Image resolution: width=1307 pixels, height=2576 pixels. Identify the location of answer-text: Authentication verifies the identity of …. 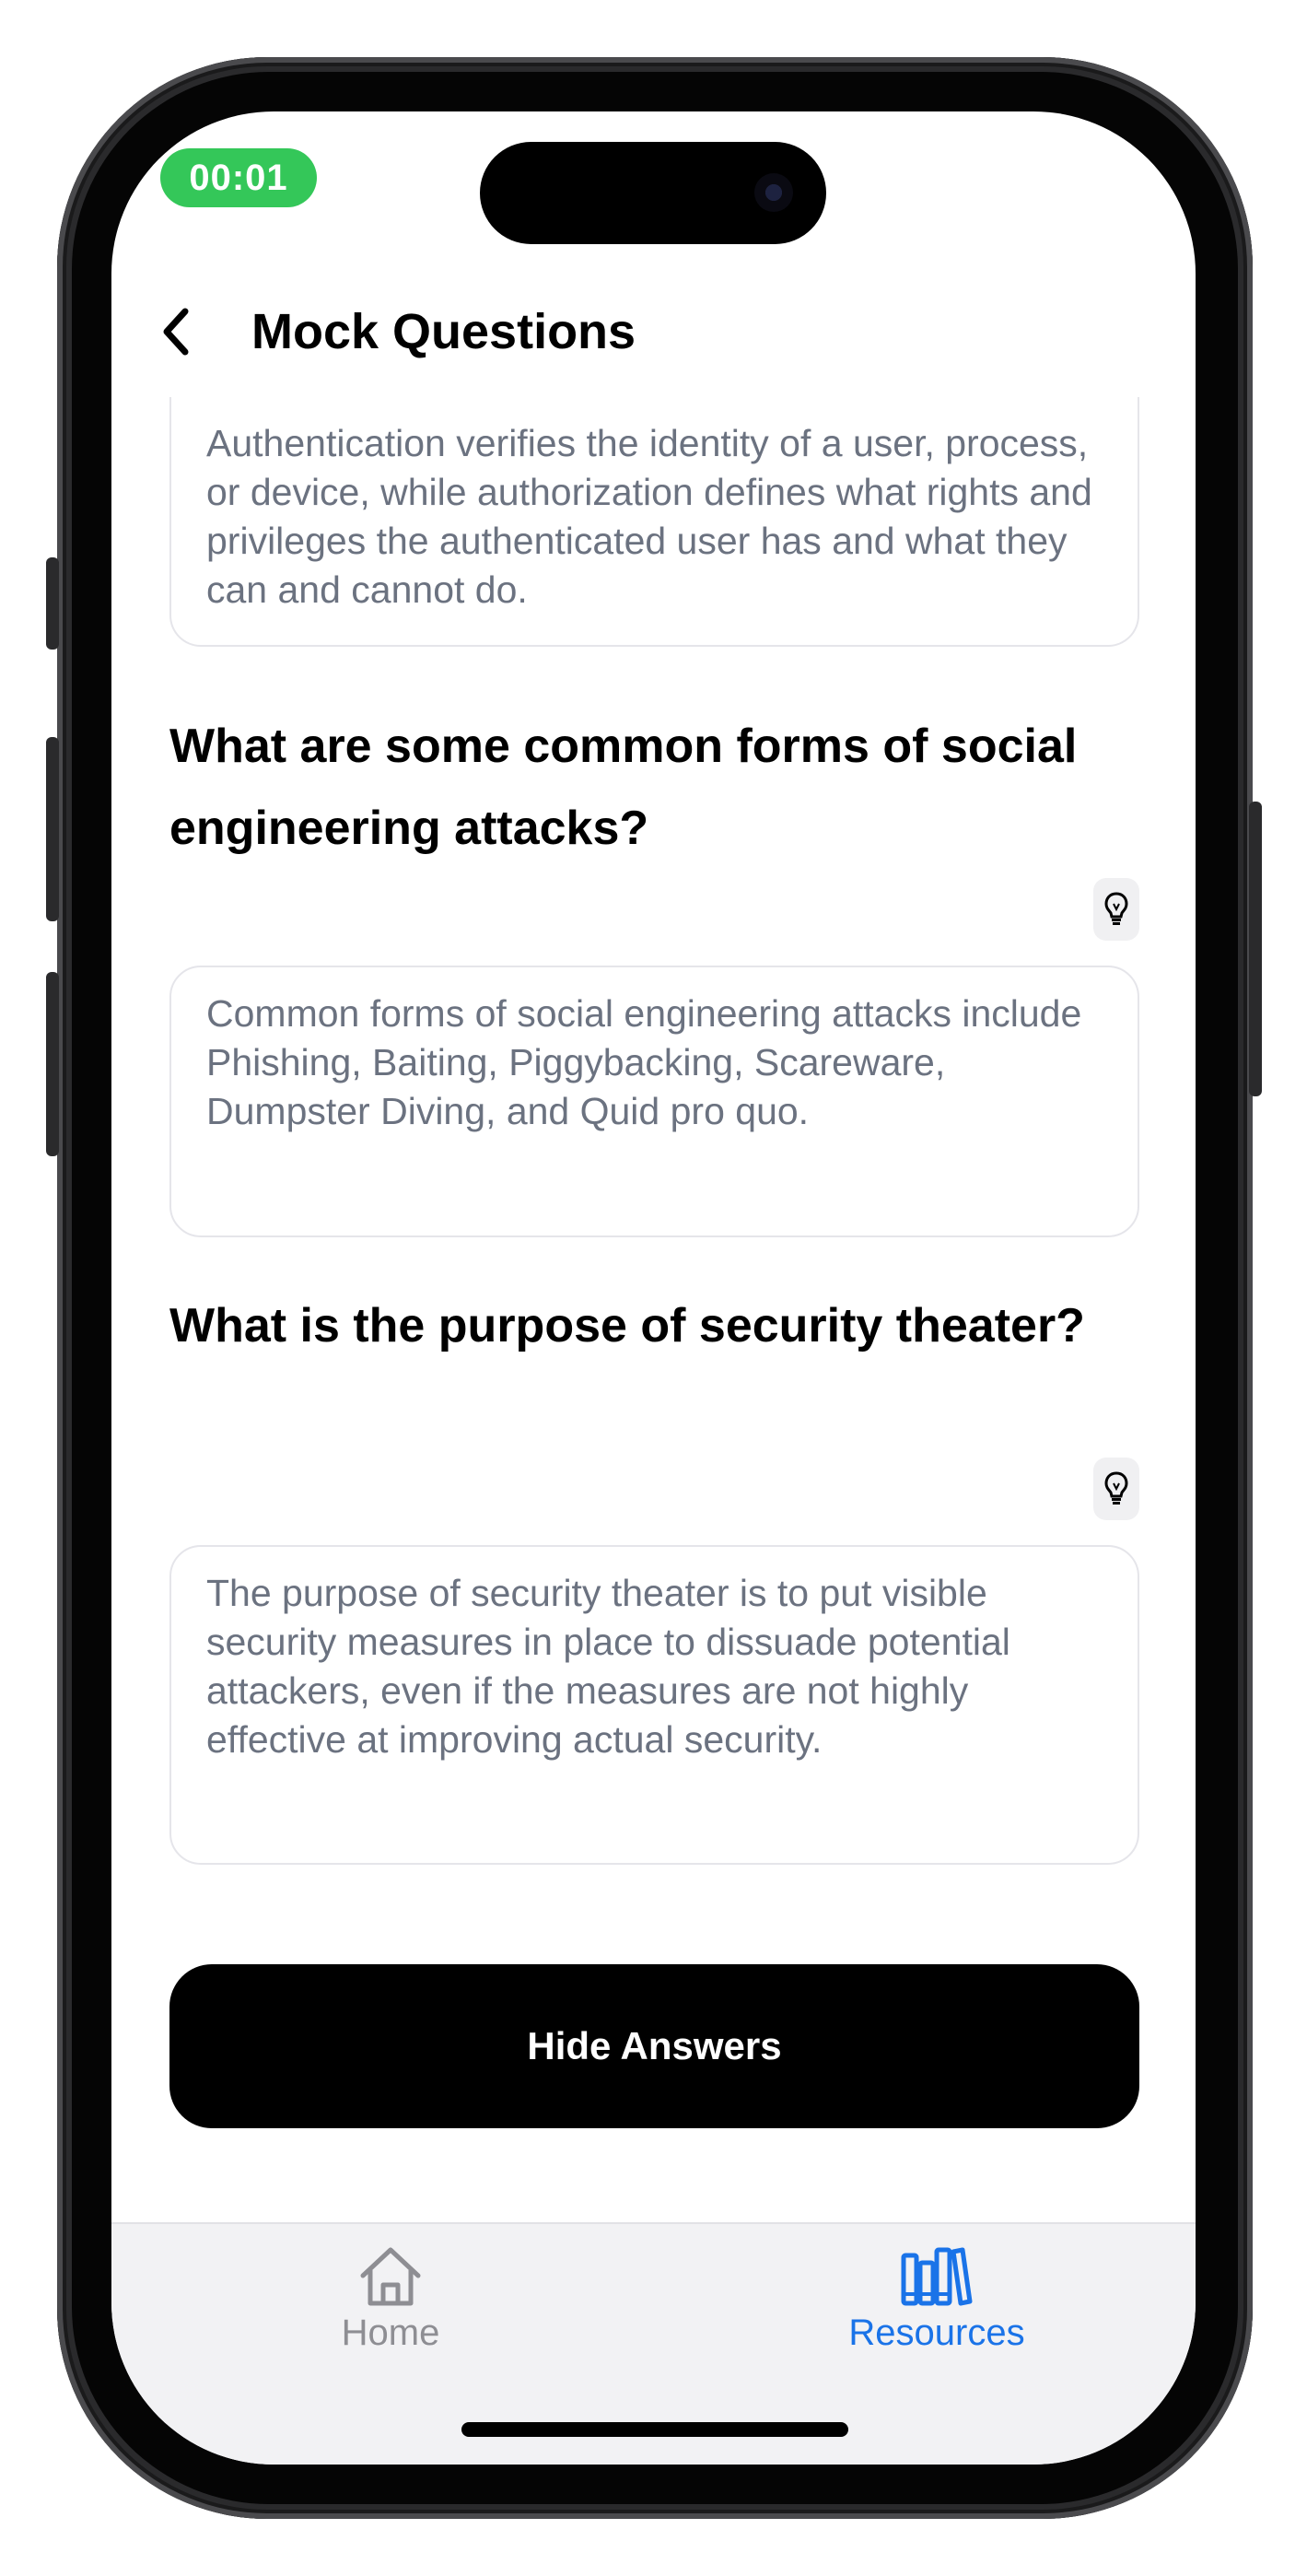
(649, 516).